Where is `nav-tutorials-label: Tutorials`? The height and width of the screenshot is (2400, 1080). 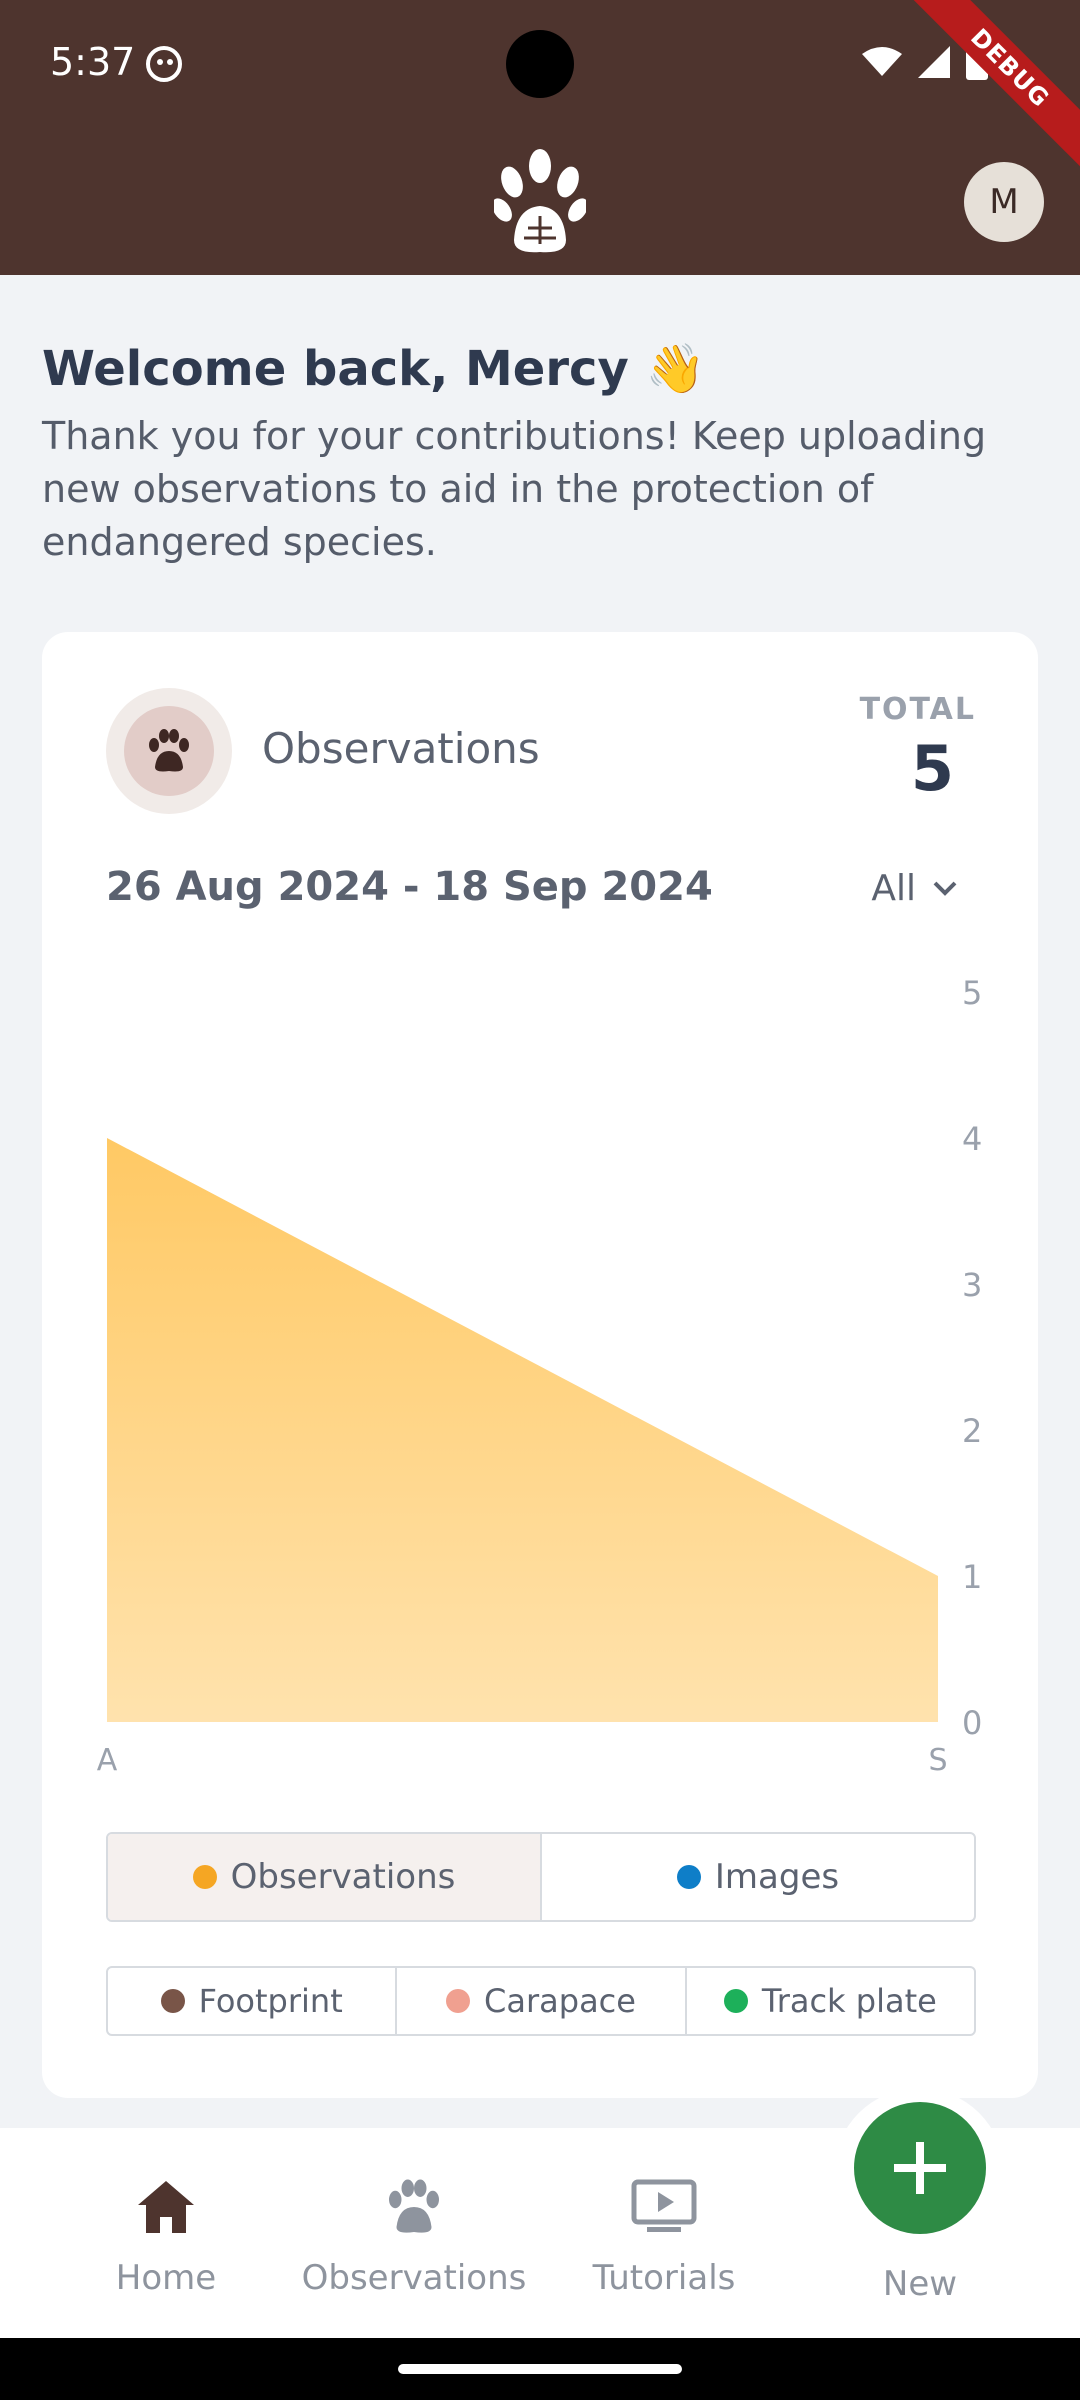 nav-tutorials-label: Tutorials is located at coordinates (664, 2278).